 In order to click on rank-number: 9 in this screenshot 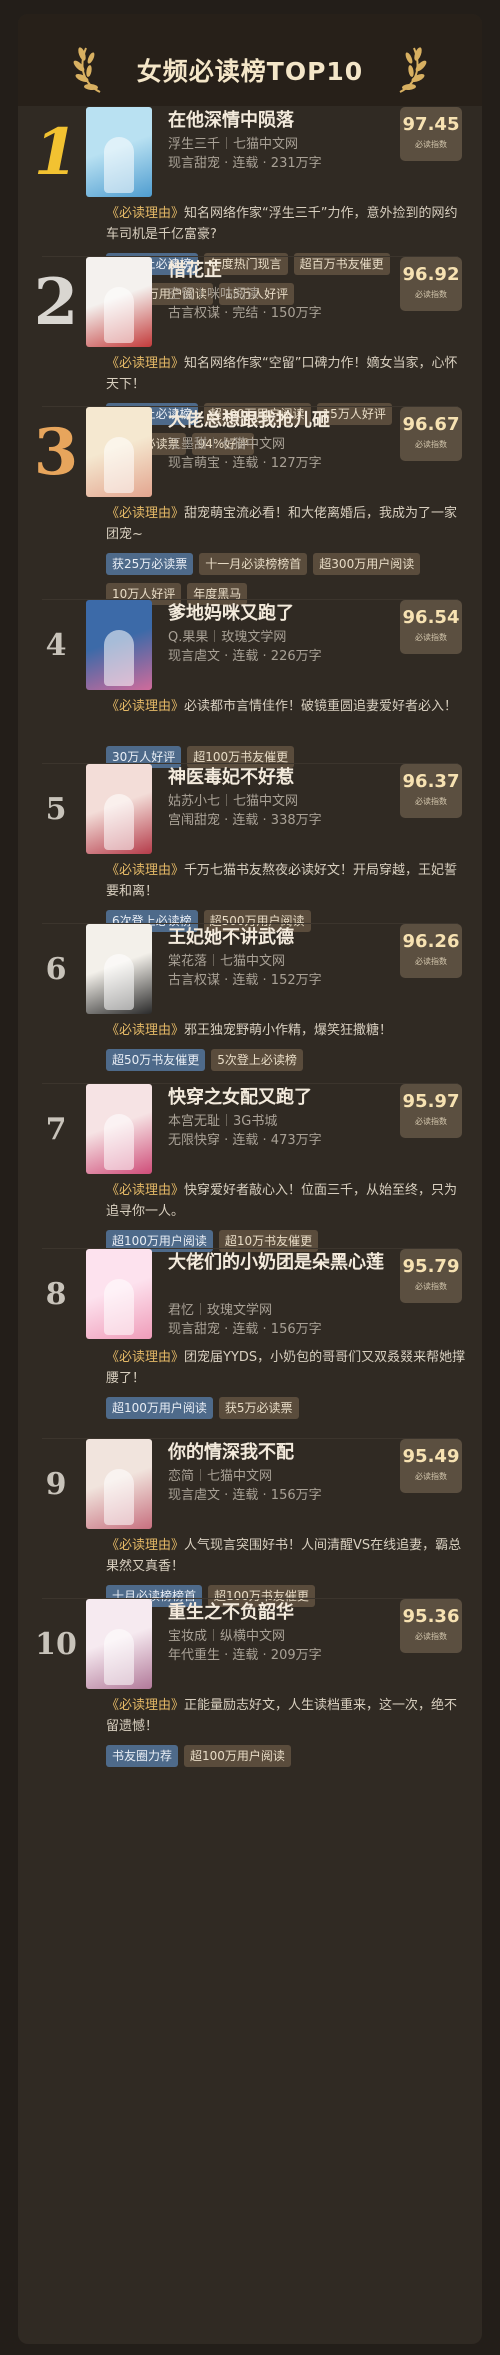, I will do `click(56, 1484)`.